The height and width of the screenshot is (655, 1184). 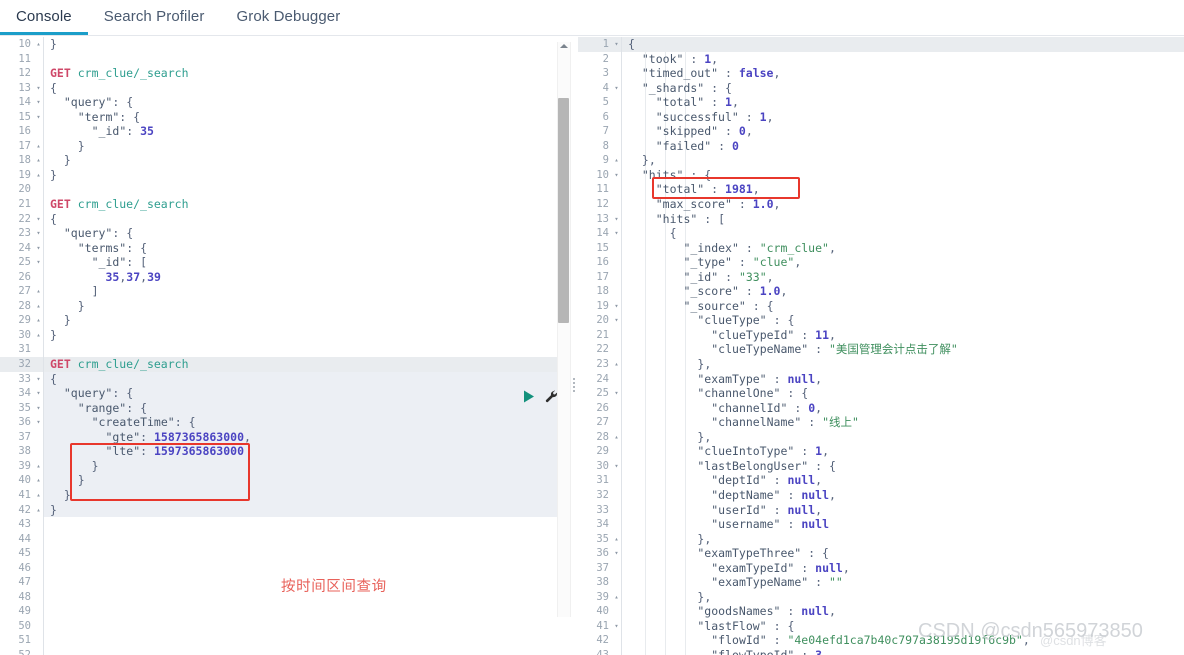 What do you see at coordinates (279, 524) in the screenshot?
I see `code-line: 43` at bounding box center [279, 524].